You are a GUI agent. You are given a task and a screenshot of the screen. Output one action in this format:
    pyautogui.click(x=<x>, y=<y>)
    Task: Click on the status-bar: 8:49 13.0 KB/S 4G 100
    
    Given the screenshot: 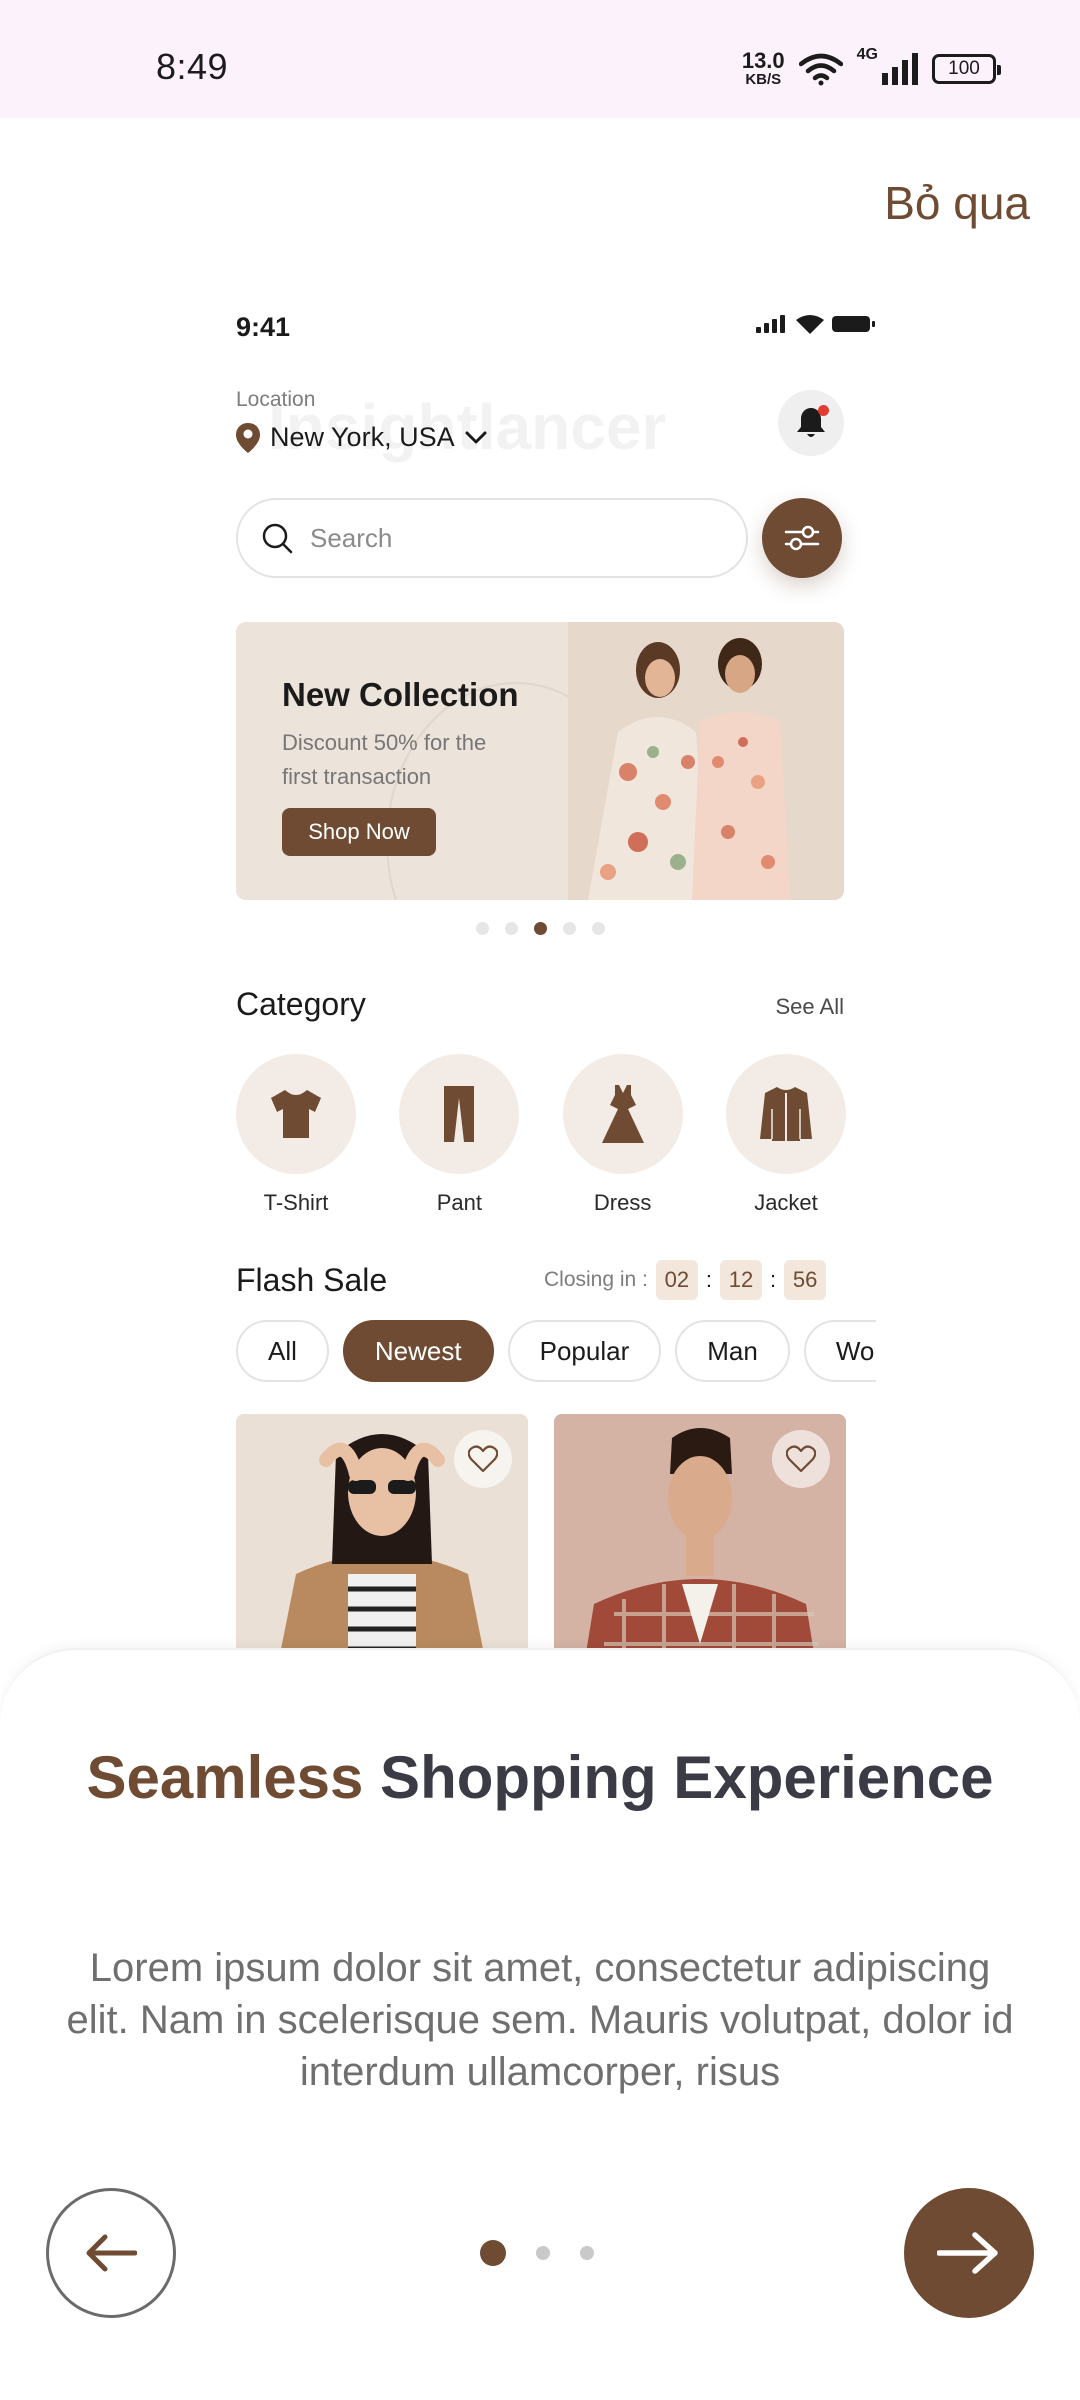 What is the action you would take?
    pyautogui.click(x=540, y=59)
    